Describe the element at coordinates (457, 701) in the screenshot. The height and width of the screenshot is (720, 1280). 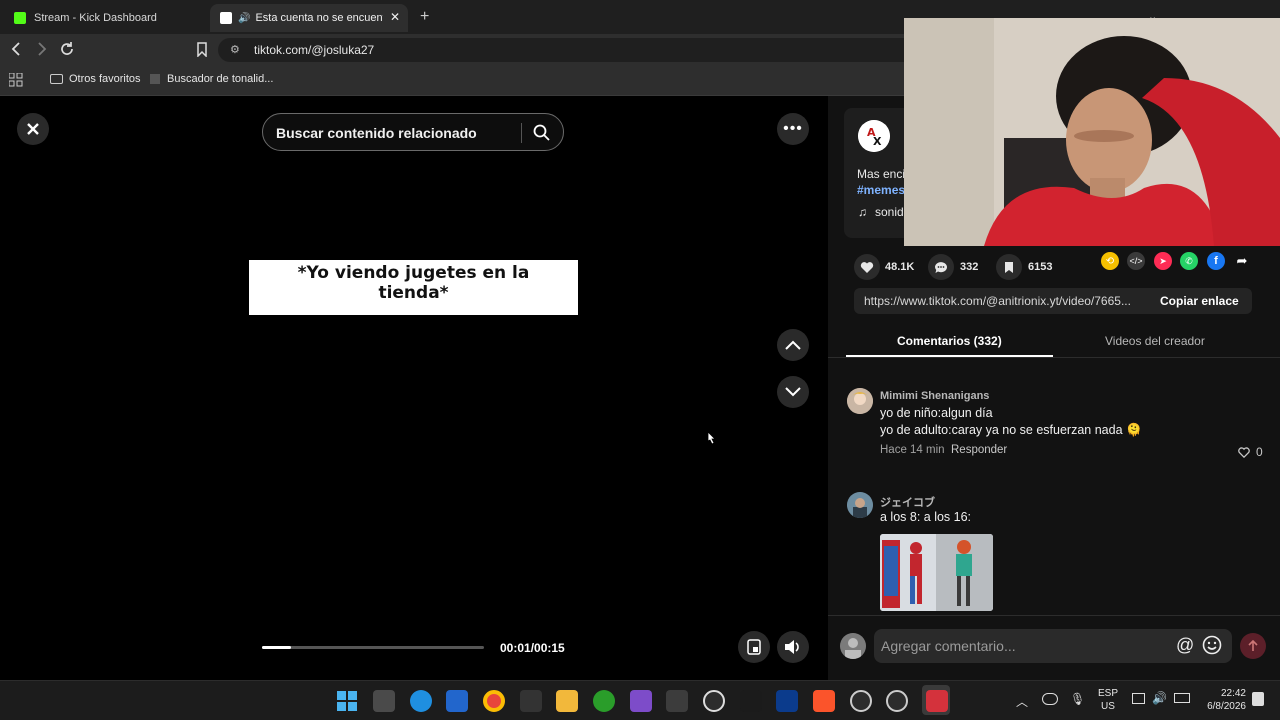
I see `store-icon` at that location.